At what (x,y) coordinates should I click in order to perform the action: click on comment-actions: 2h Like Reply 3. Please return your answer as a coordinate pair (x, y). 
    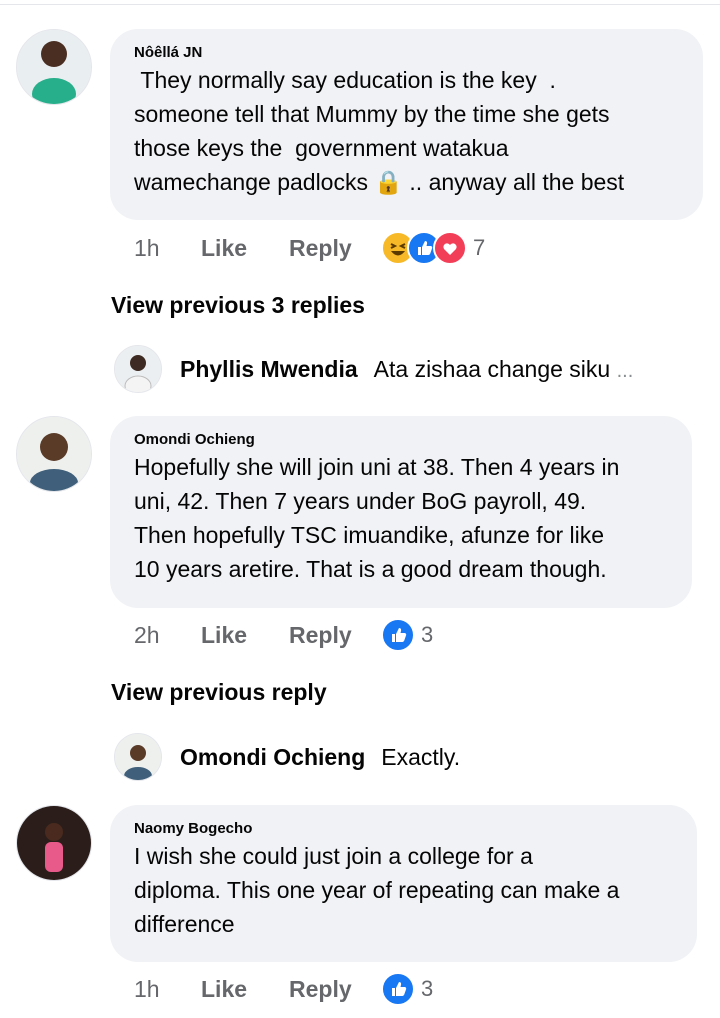
    Looking at the image, I should click on (283, 635).